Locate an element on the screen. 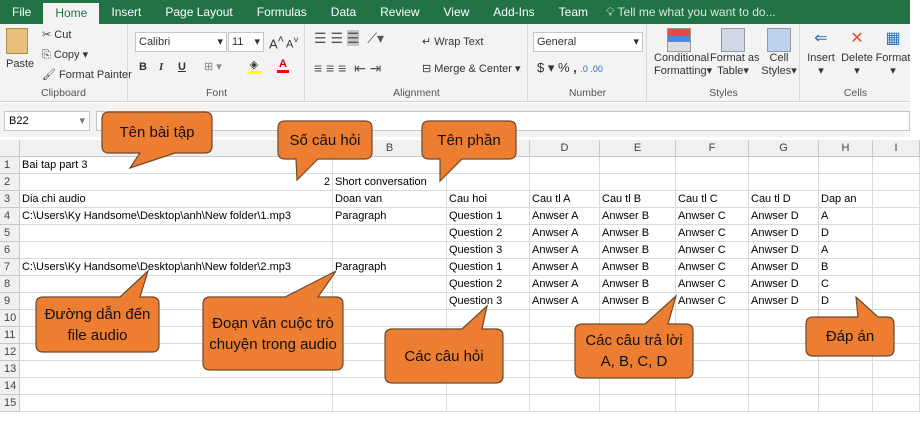  callout-text: Tên bài tập is located at coordinates (157, 132).